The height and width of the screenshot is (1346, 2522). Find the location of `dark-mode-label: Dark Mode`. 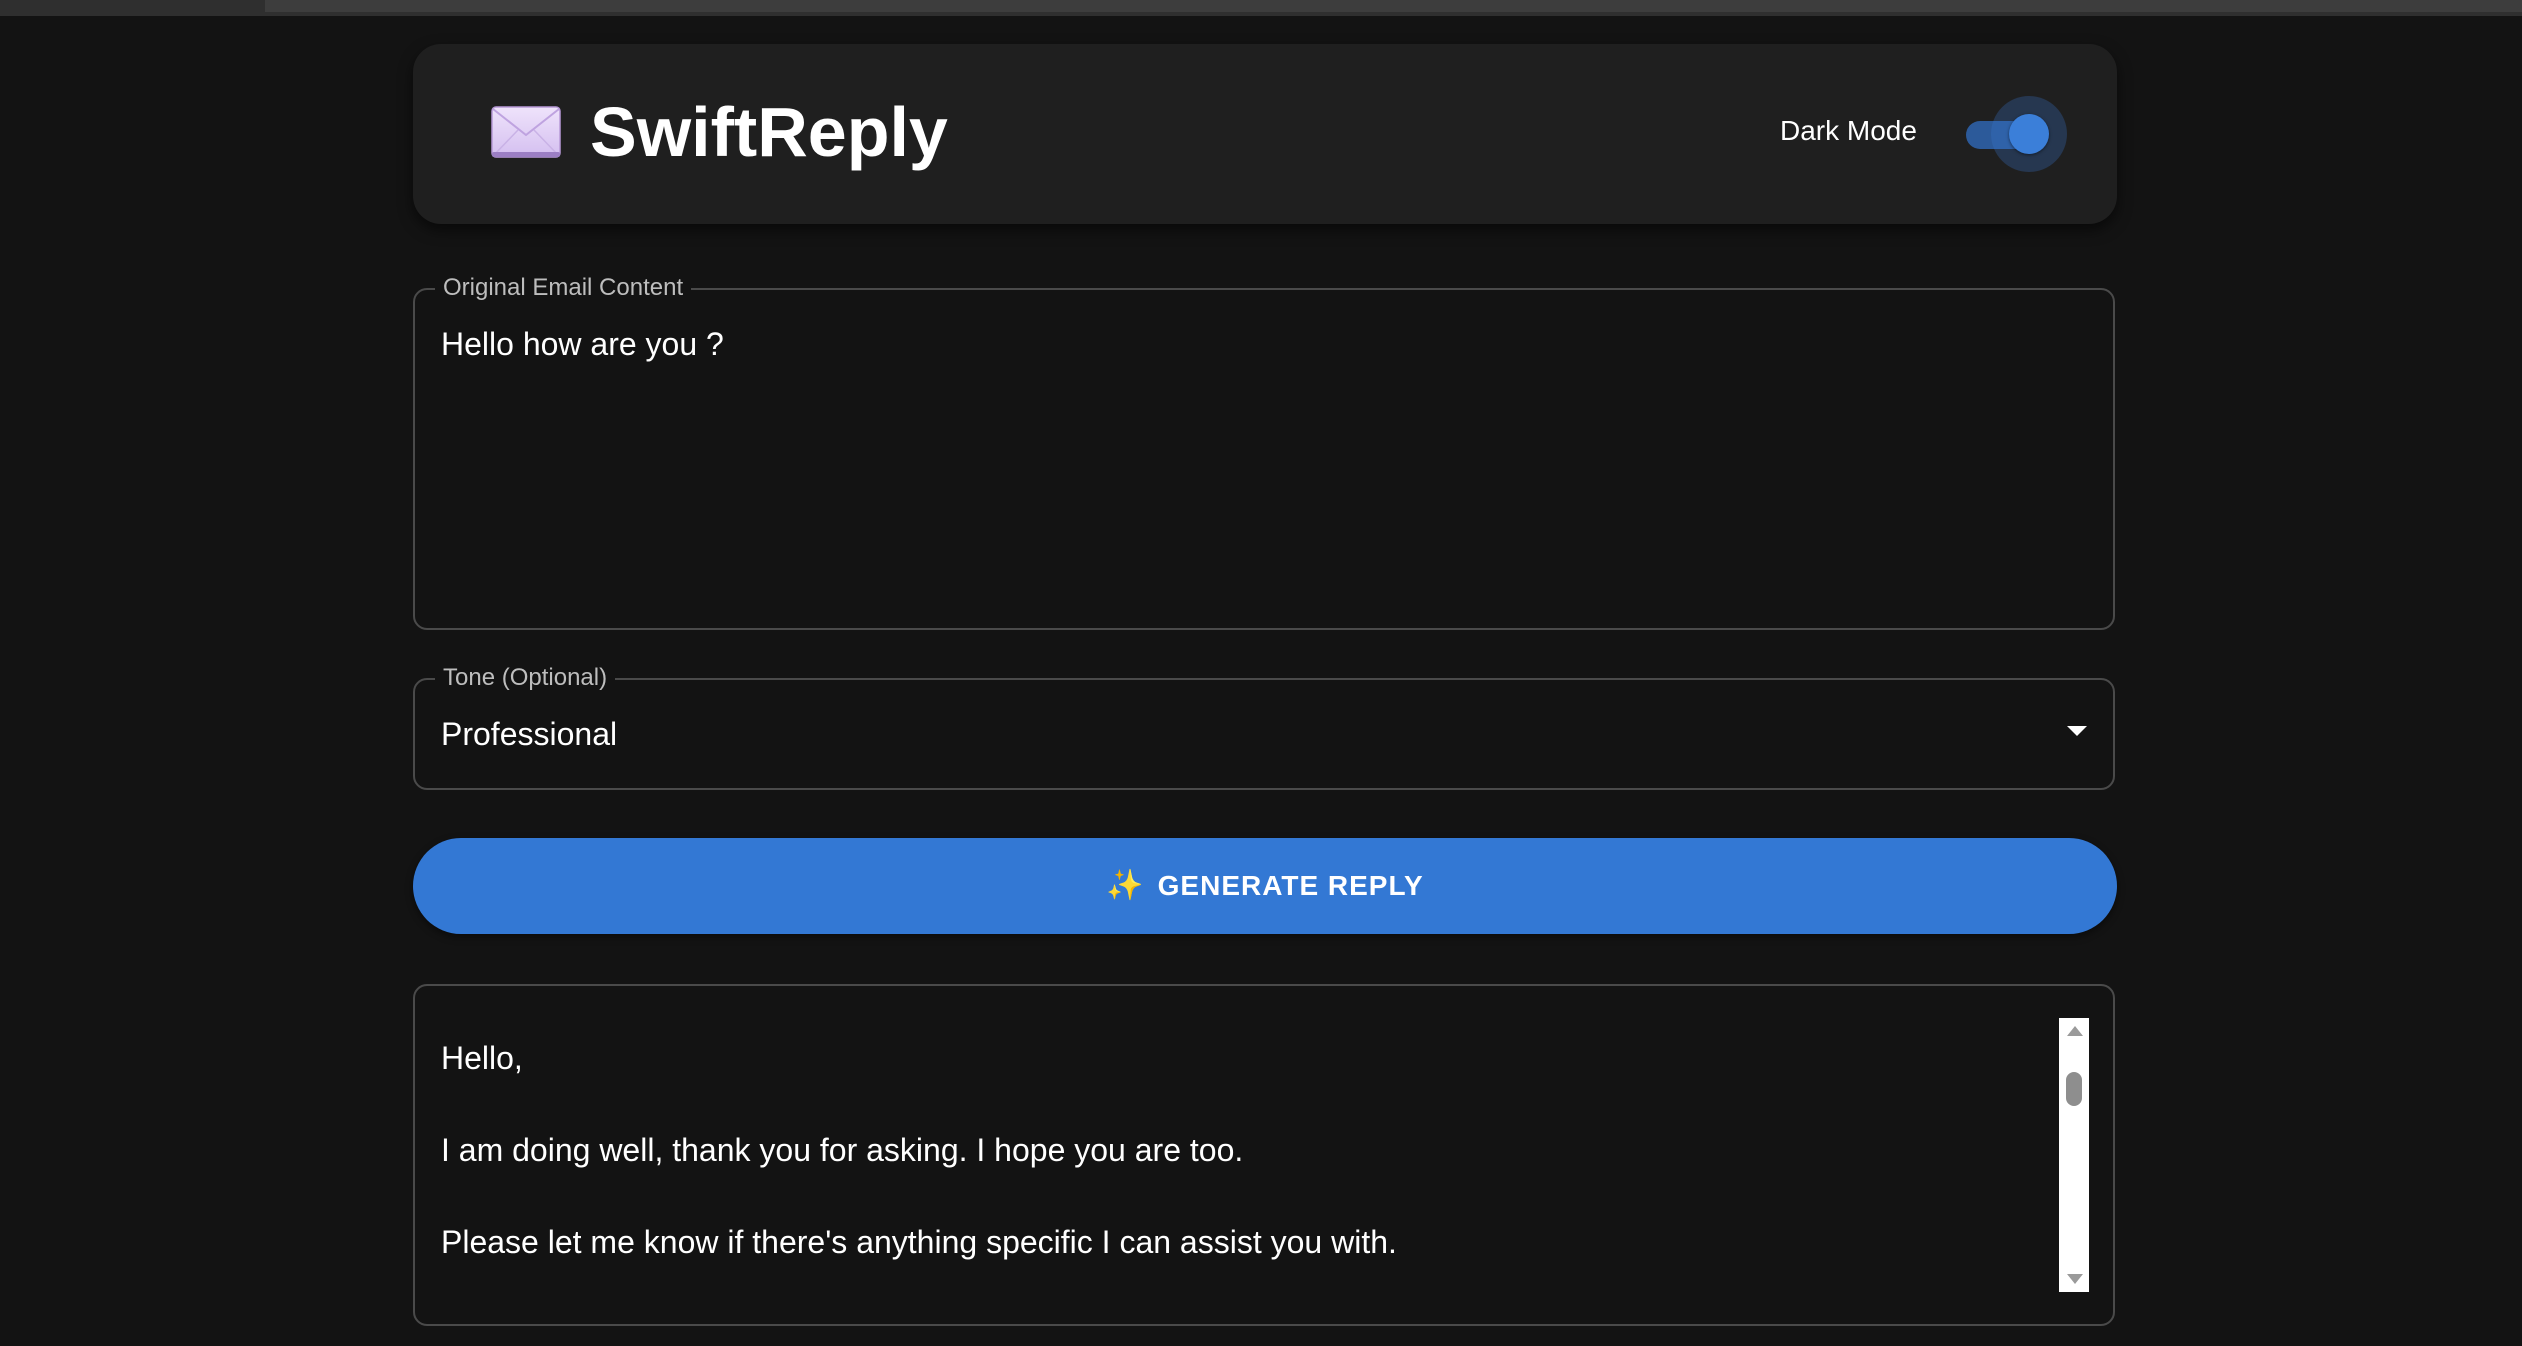

dark-mode-label: Dark Mode is located at coordinates (1848, 130).